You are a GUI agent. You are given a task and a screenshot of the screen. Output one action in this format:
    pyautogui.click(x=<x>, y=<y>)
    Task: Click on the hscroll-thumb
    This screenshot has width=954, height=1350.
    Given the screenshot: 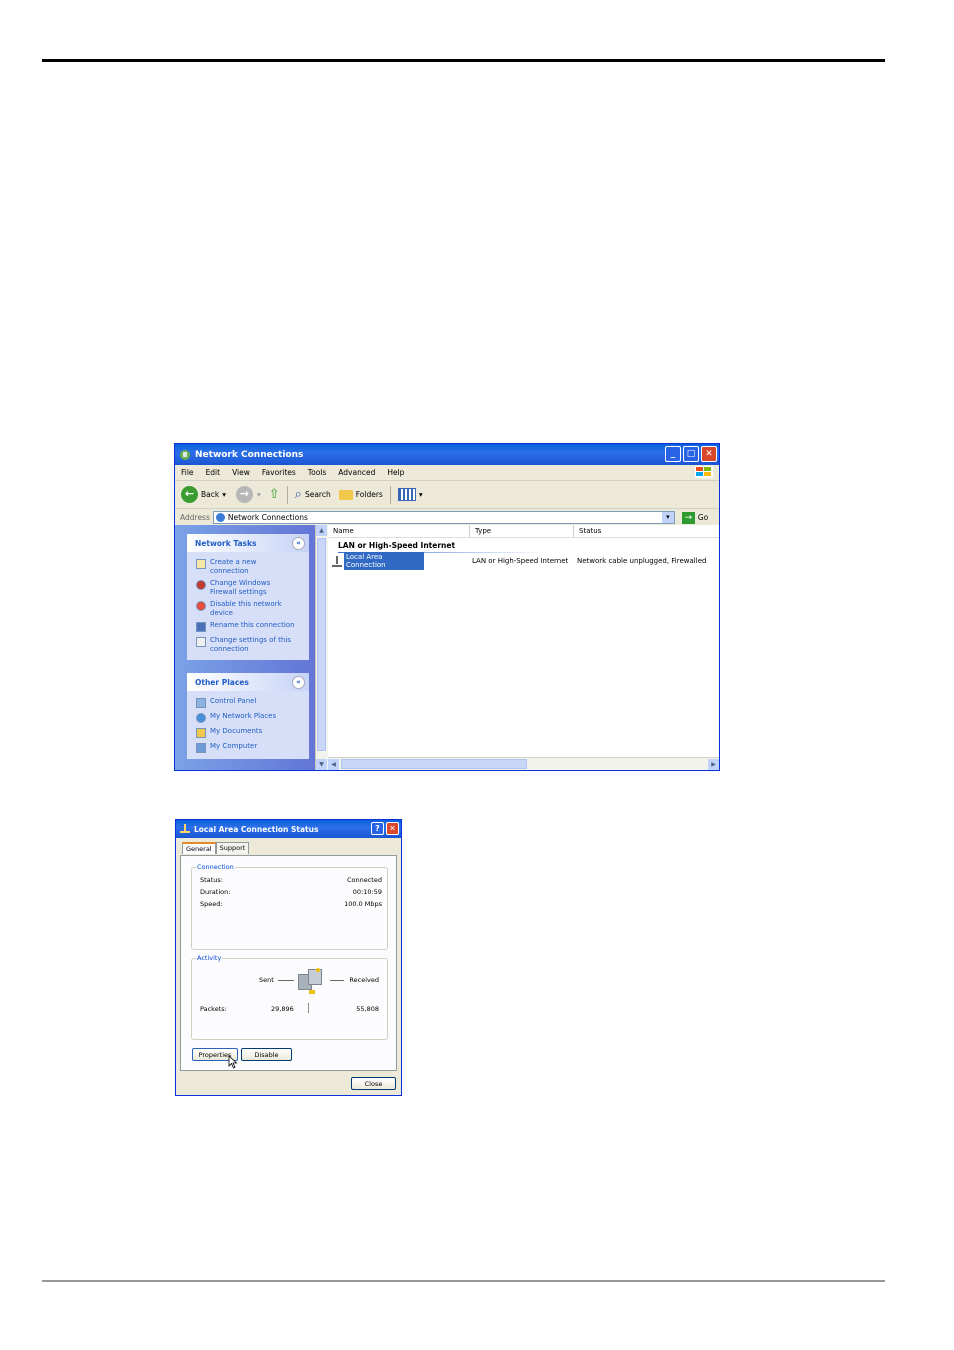 What is the action you would take?
    pyautogui.click(x=434, y=764)
    